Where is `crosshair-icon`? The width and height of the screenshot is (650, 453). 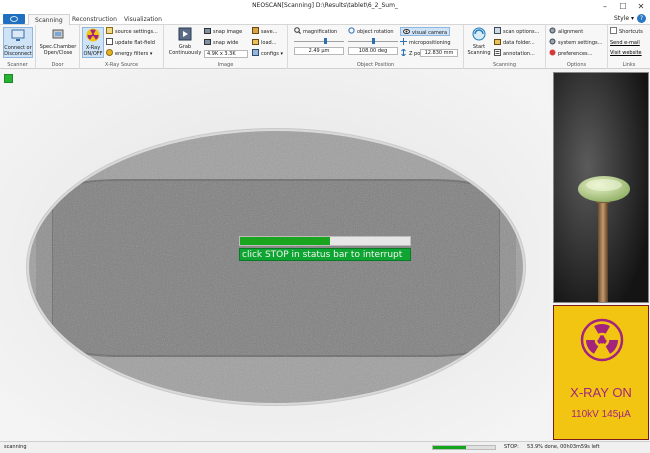 crosshair-icon is located at coordinates (403, 41).